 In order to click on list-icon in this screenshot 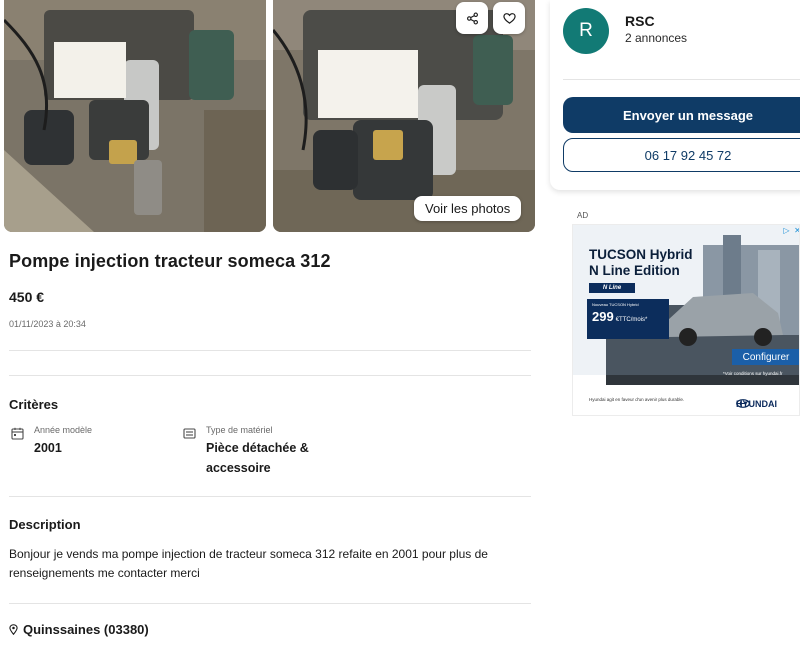, I will do `click(189, 433)`.